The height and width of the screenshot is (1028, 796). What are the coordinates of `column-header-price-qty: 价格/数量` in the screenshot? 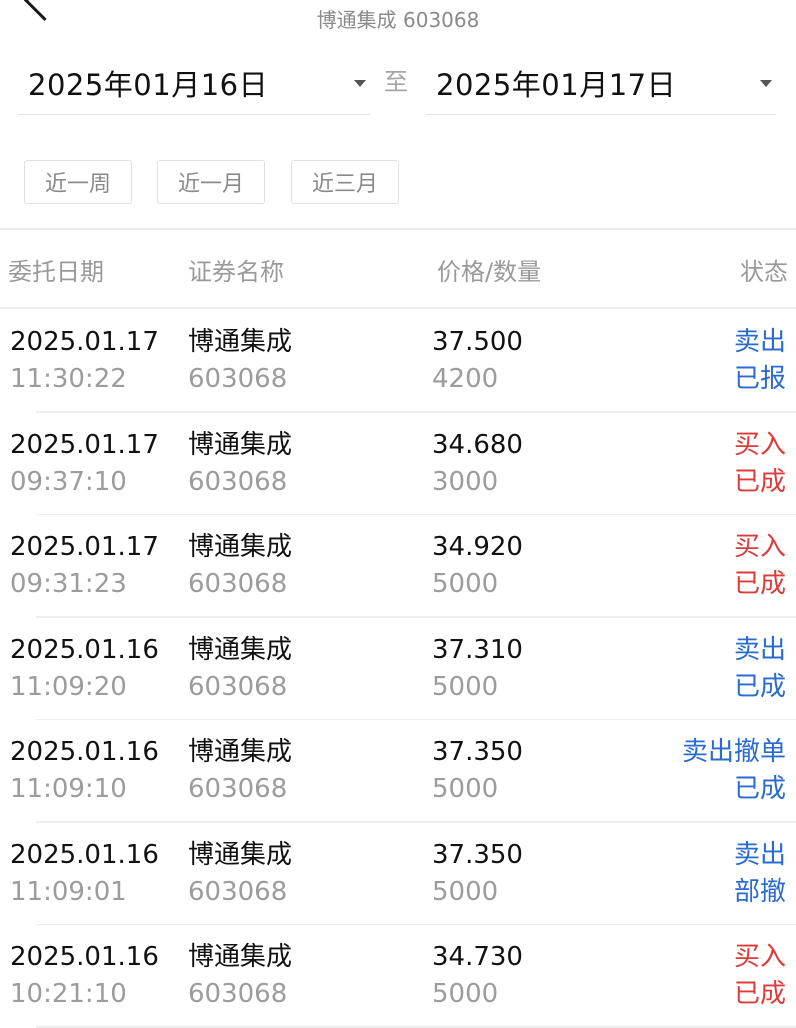 It's located at (489, 269).